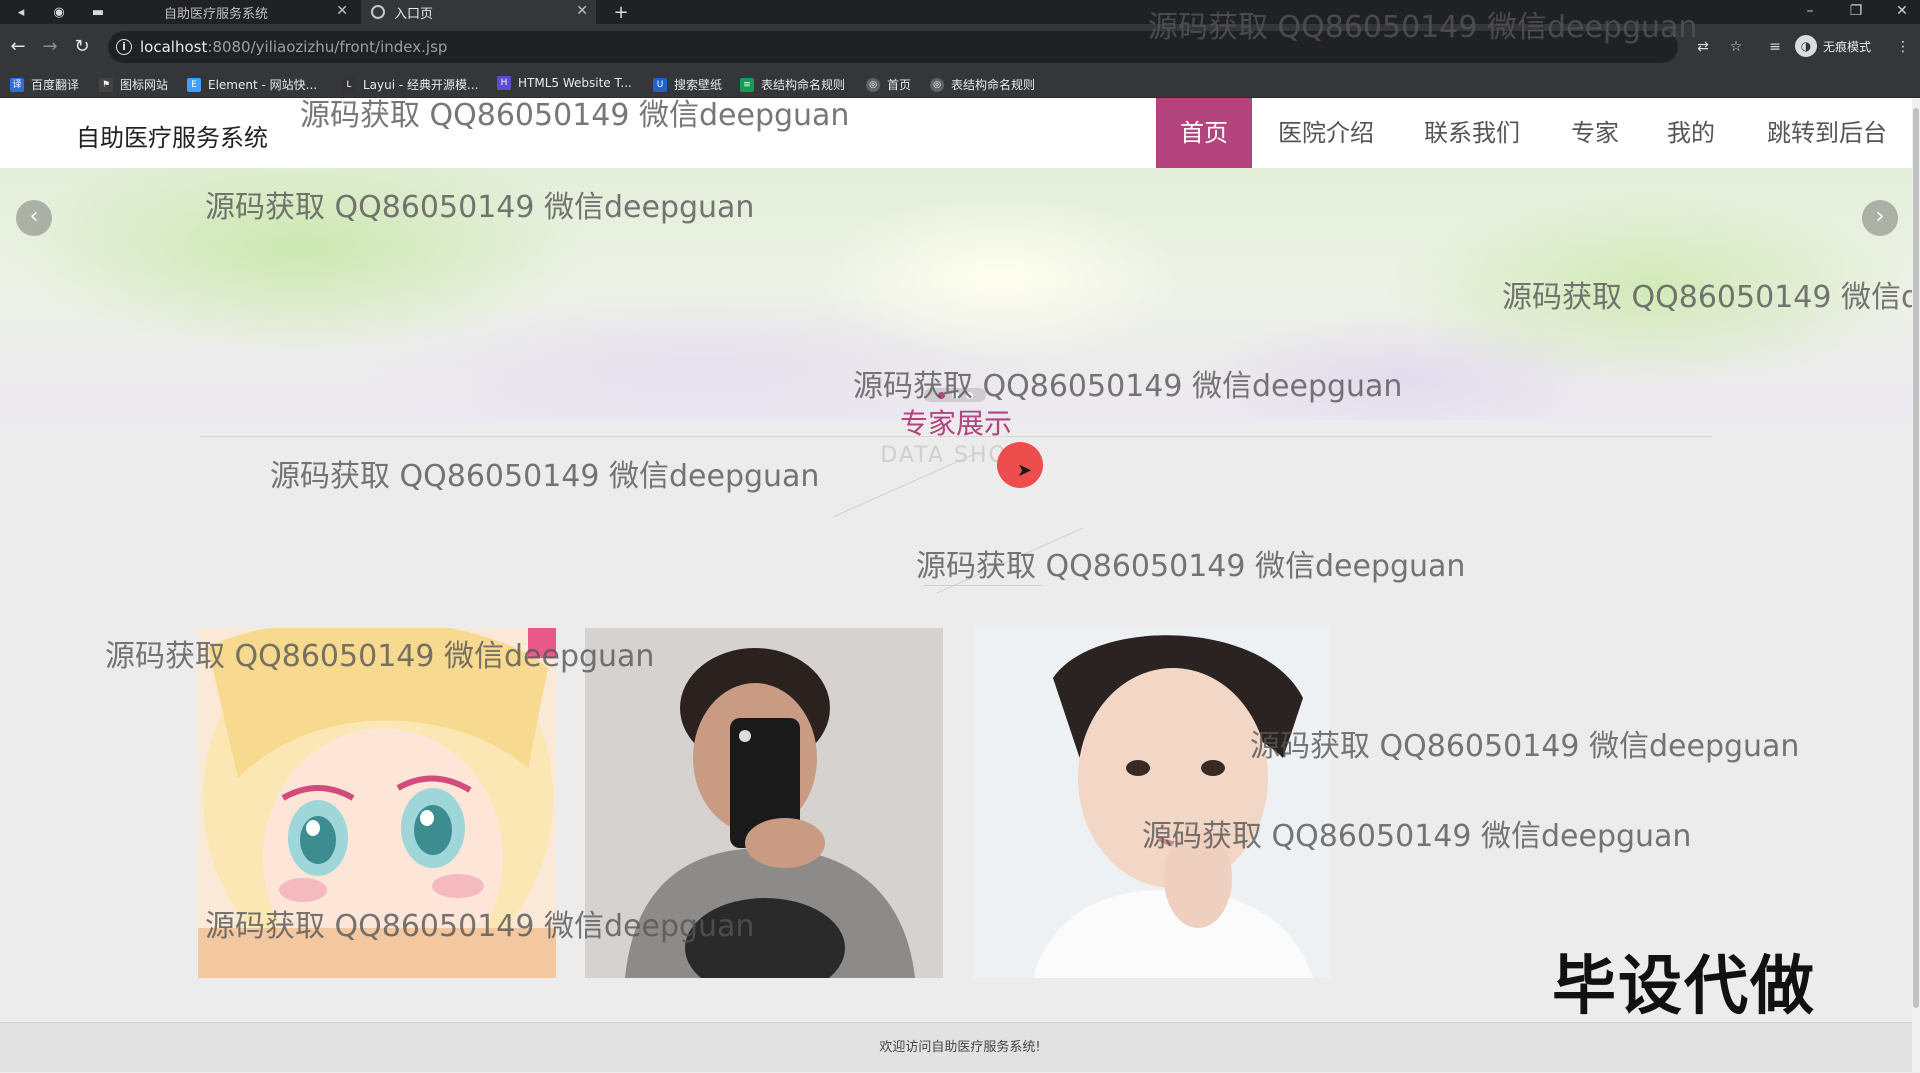 The width and height of the screenshot is (1920, 1073). What do you see at coordinates (174, 47) in the screenshot?
I see `url-host: localhost` at bounding box center [174, 47].